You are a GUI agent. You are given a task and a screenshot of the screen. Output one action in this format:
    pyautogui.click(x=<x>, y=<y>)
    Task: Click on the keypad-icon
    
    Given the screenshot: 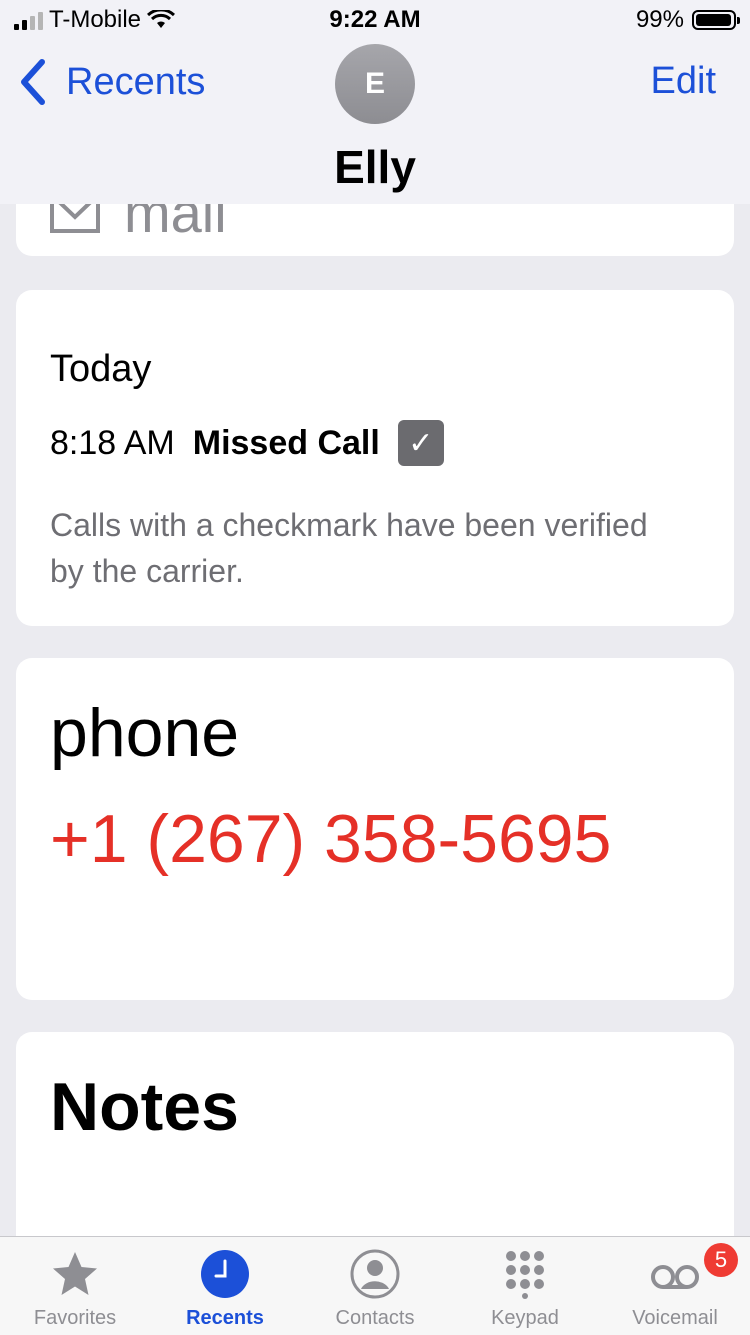 What is the action you would take?
    pyautogui.click(x=525, y=1275)
    